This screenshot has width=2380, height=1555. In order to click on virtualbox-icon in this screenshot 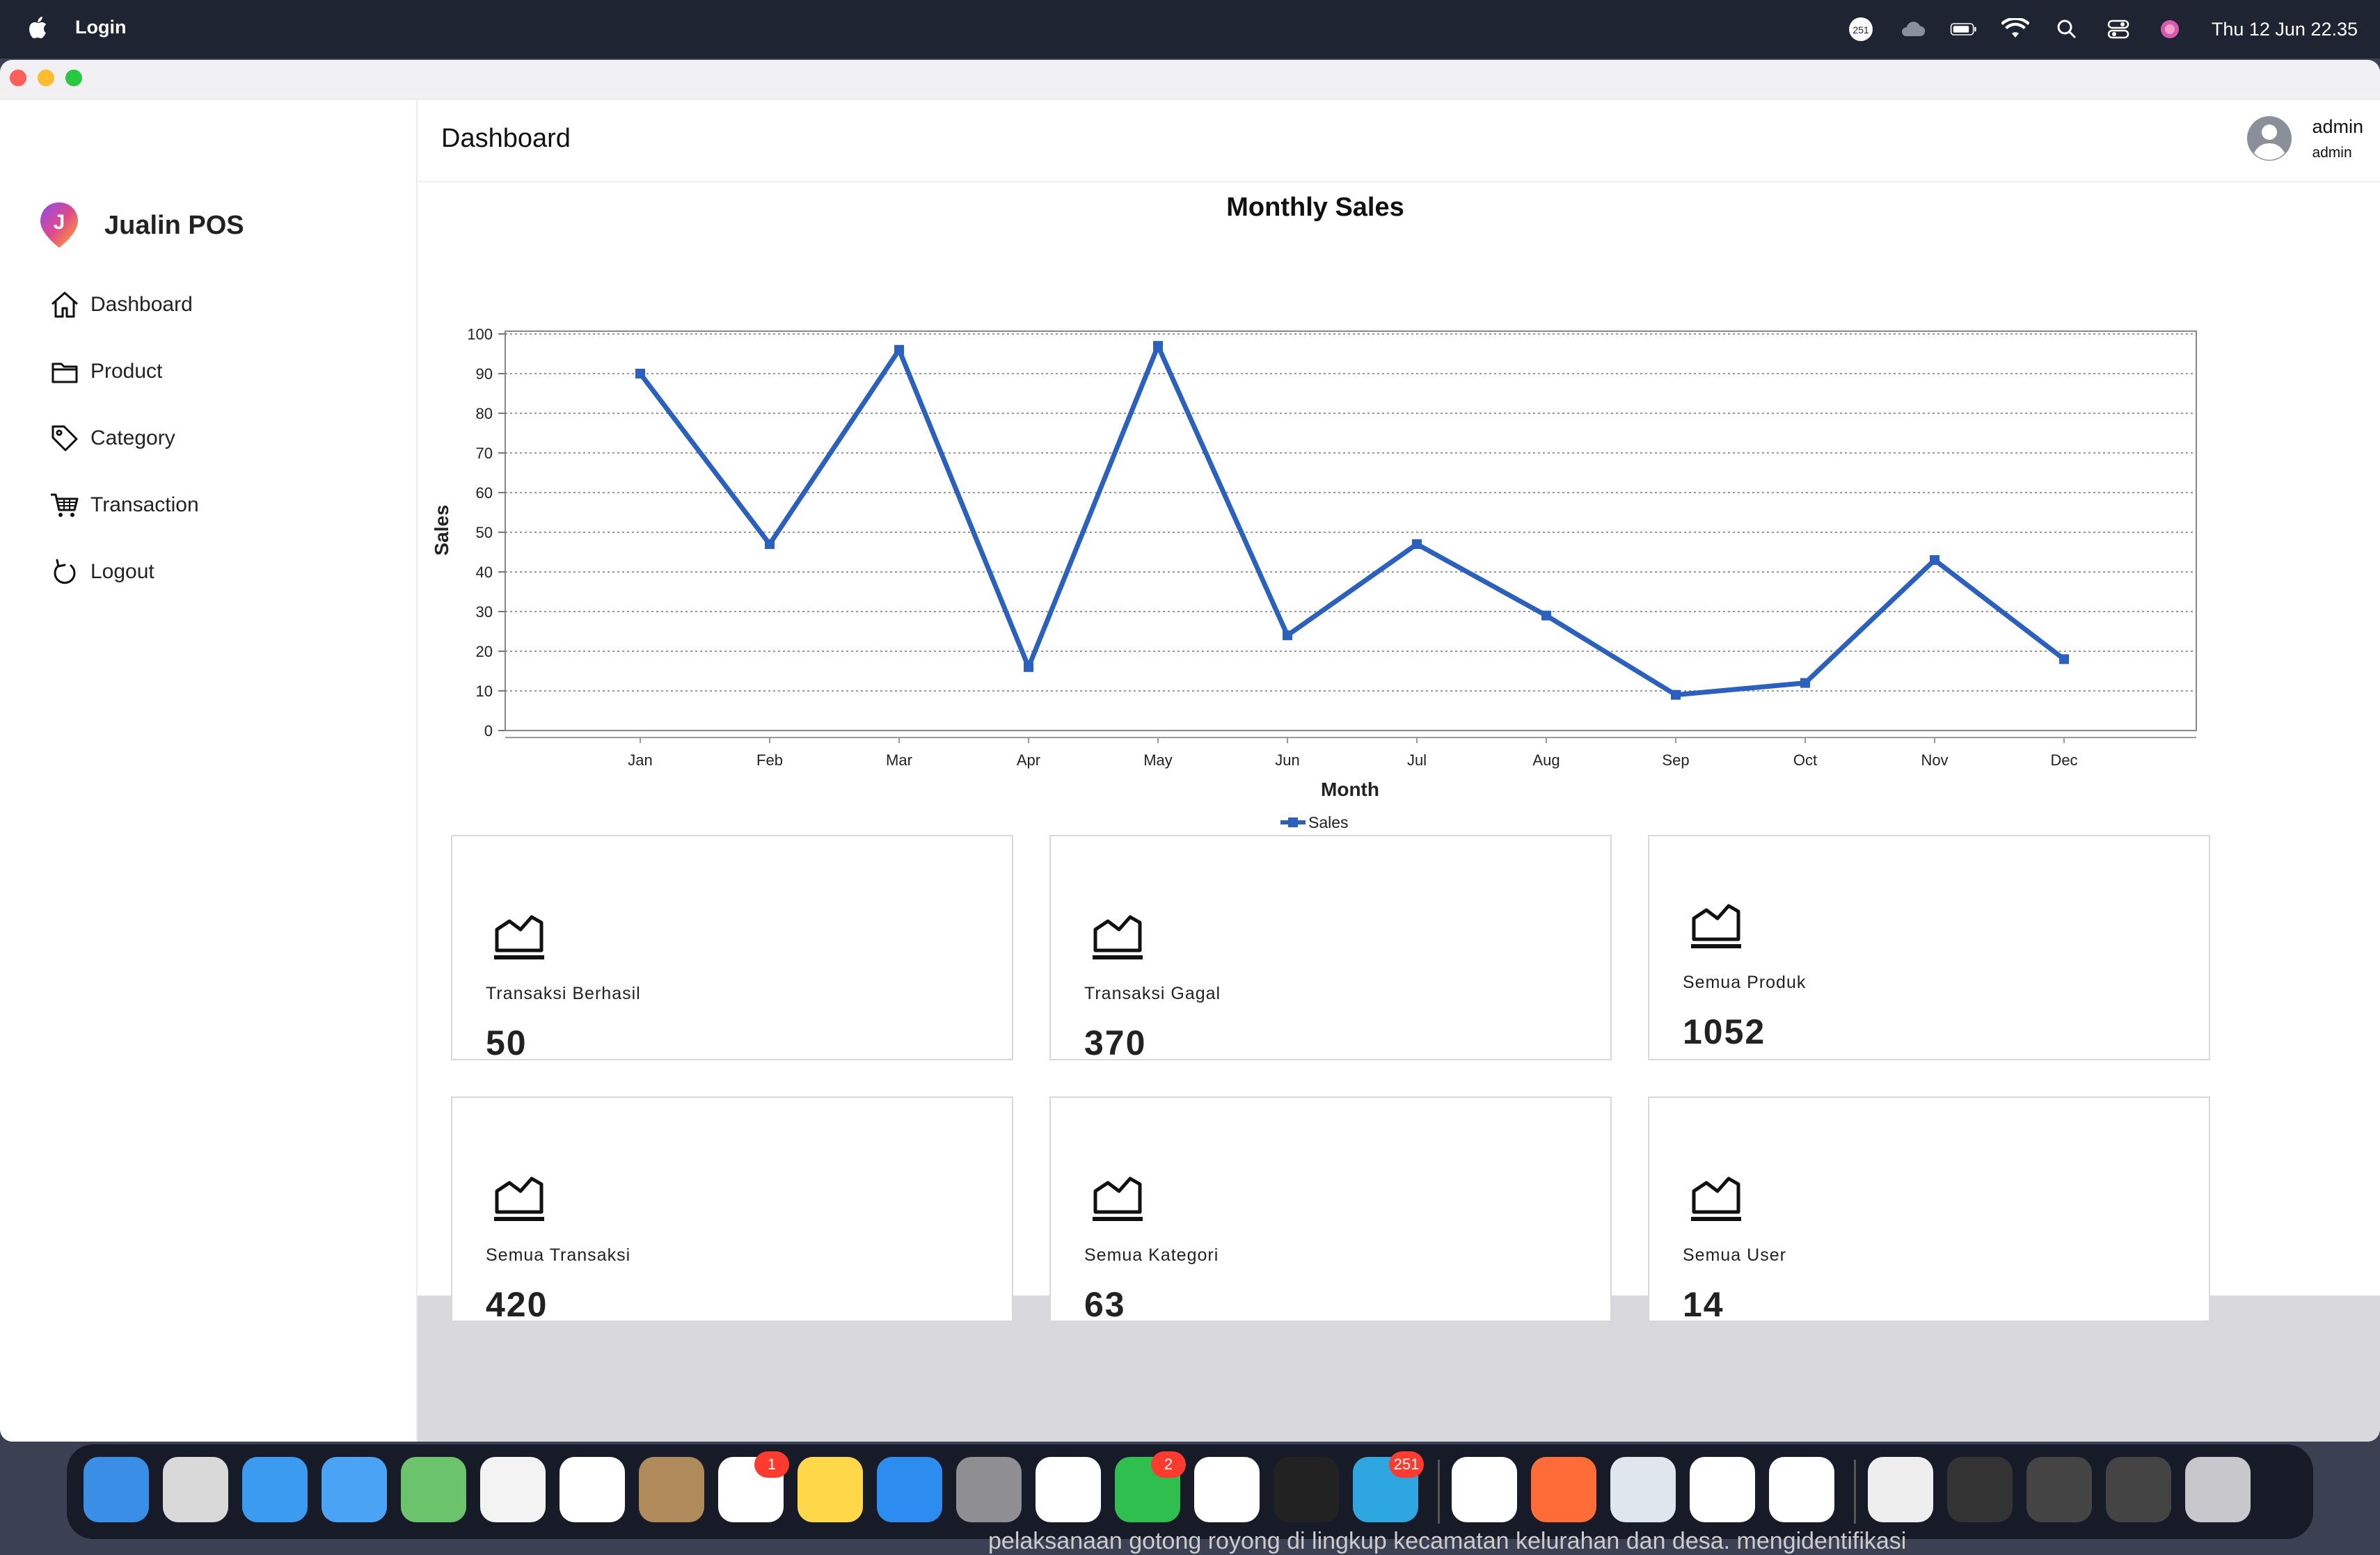, I will do `click(1723, 1489)`.